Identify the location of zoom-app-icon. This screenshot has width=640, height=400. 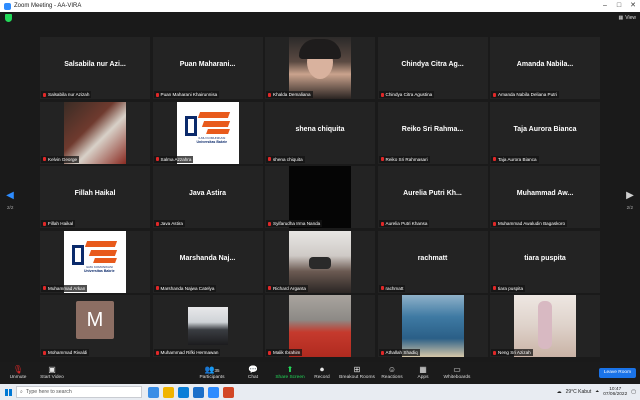
(7, 6).